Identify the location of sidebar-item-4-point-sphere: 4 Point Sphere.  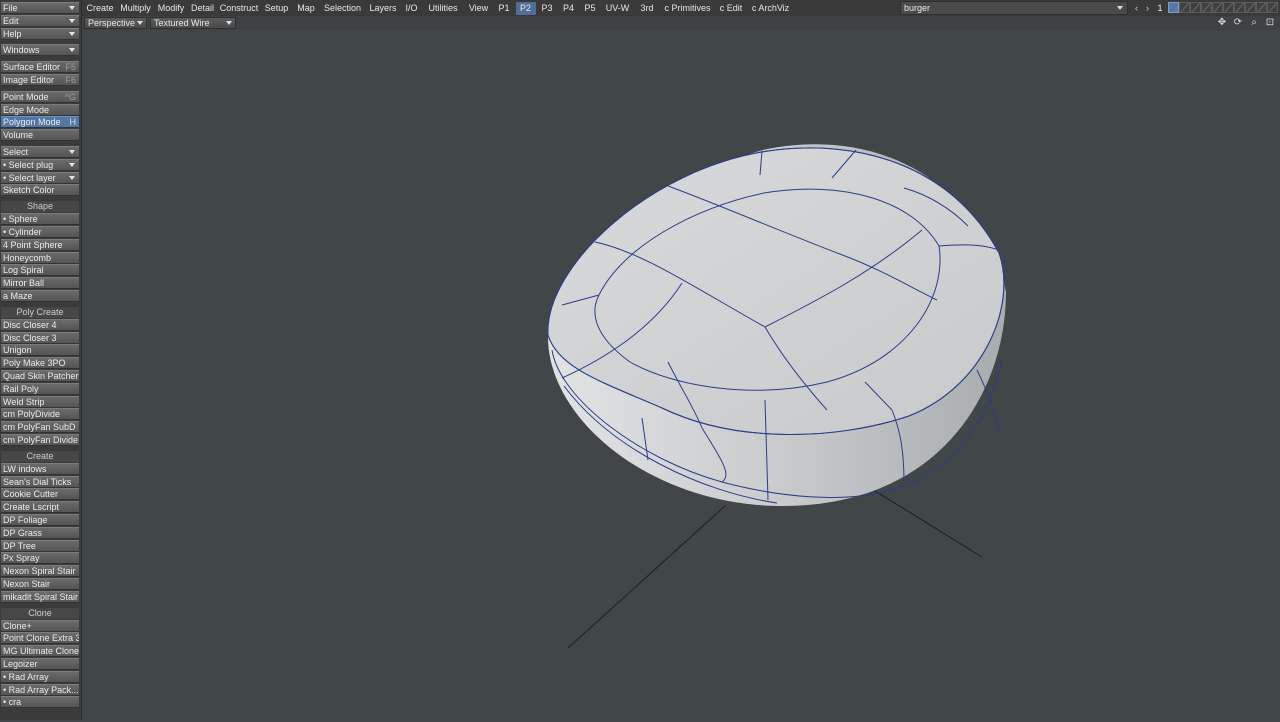
(40, 244).